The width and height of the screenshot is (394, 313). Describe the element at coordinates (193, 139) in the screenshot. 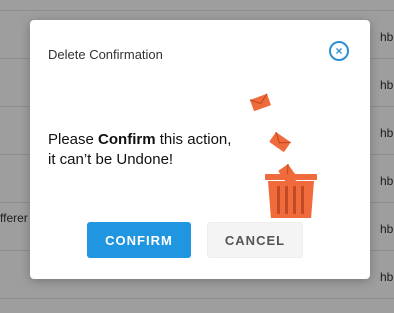

I see `message-suffix: this action,` at that location.